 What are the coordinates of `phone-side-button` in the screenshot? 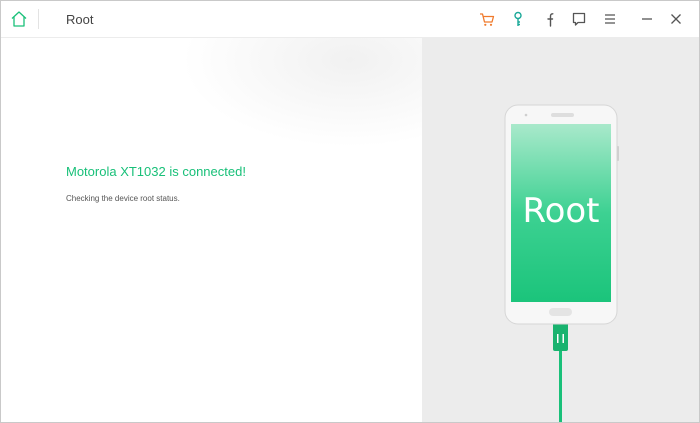 It's located at (618, 153).